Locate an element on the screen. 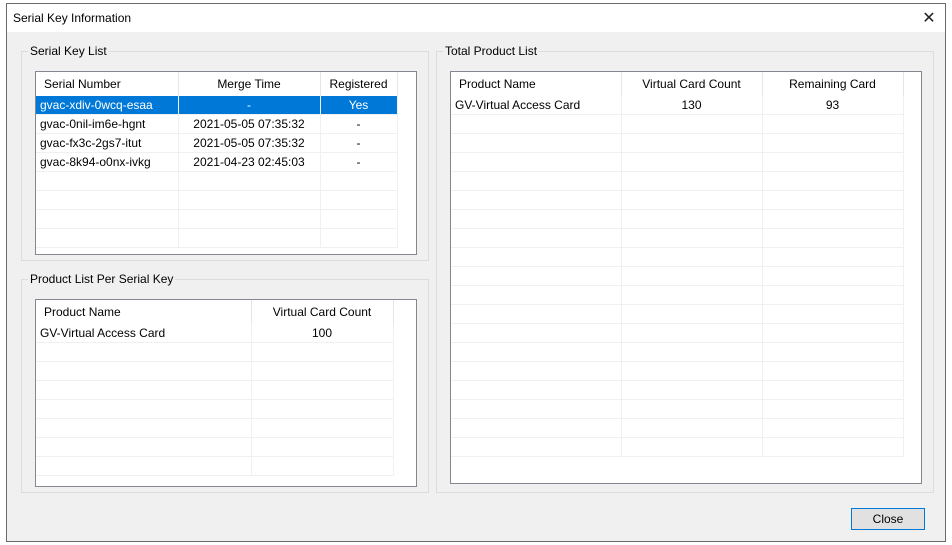 The image size is (952, 545). table-cell: - is located at coordinates (359, 162).